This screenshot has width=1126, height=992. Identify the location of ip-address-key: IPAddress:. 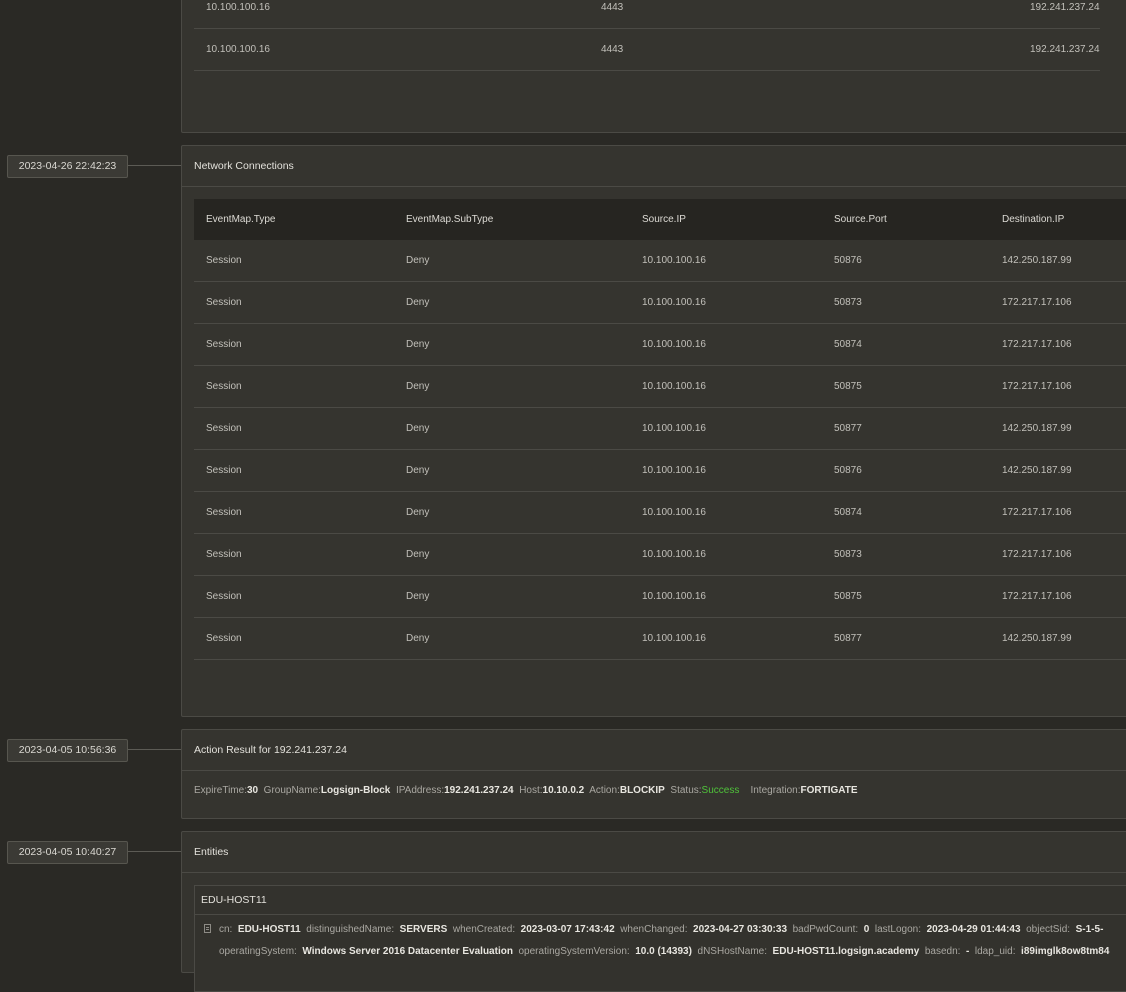
(420, 790).